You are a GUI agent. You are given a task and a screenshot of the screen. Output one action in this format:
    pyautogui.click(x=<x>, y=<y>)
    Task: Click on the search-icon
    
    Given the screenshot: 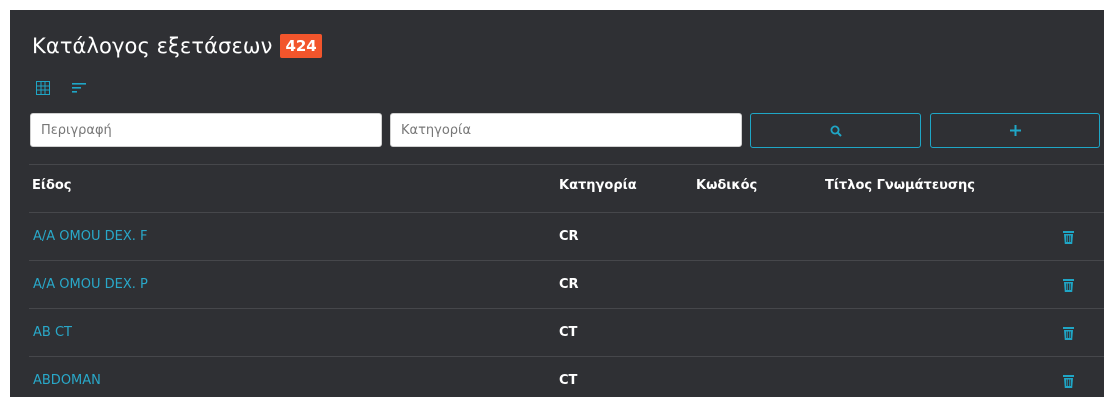 What is the action you would take?
    pyautogui.click(x=836, y=131)
    